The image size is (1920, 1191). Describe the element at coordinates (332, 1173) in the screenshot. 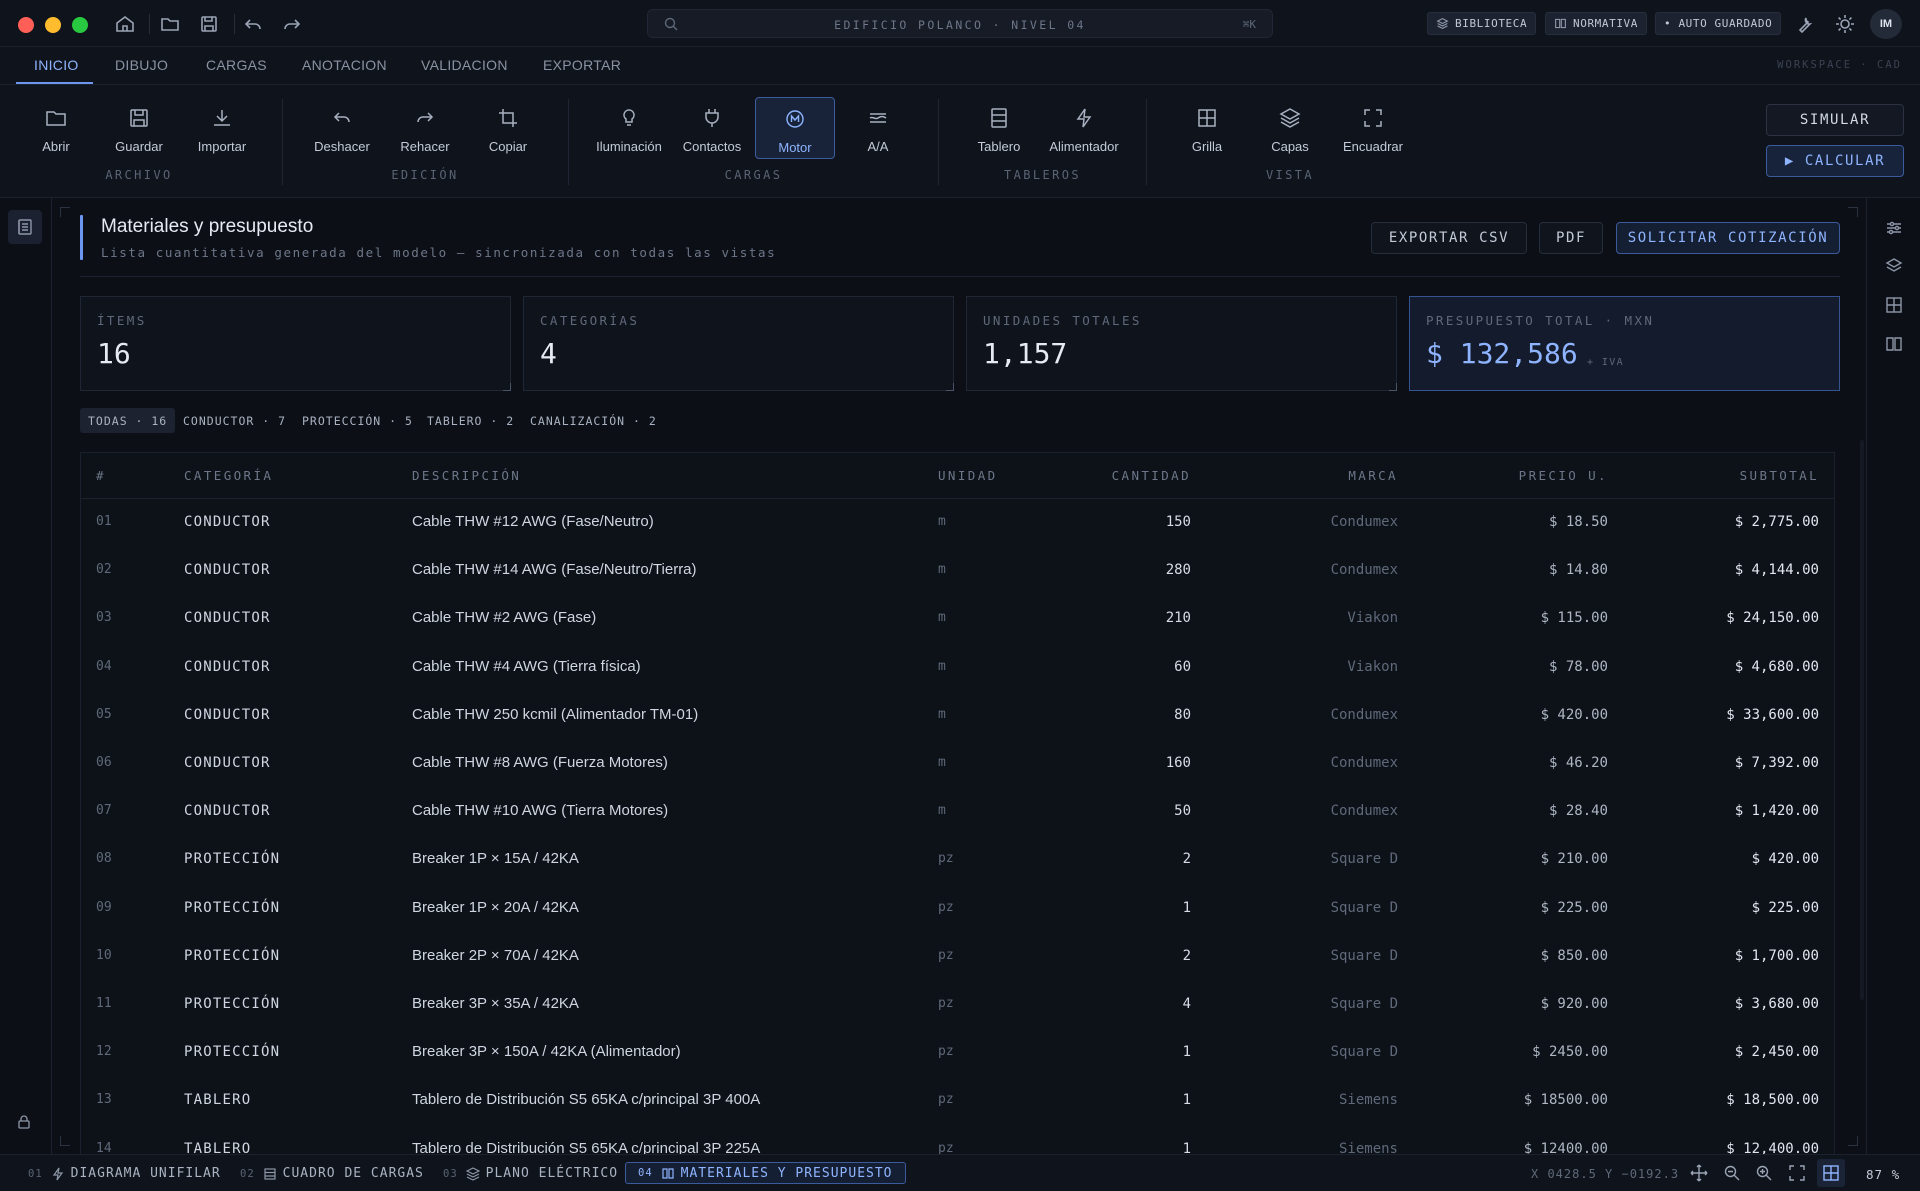

I see `sheet-tab-cuadro: 02 CUADRO DE CARGAS` at that location.